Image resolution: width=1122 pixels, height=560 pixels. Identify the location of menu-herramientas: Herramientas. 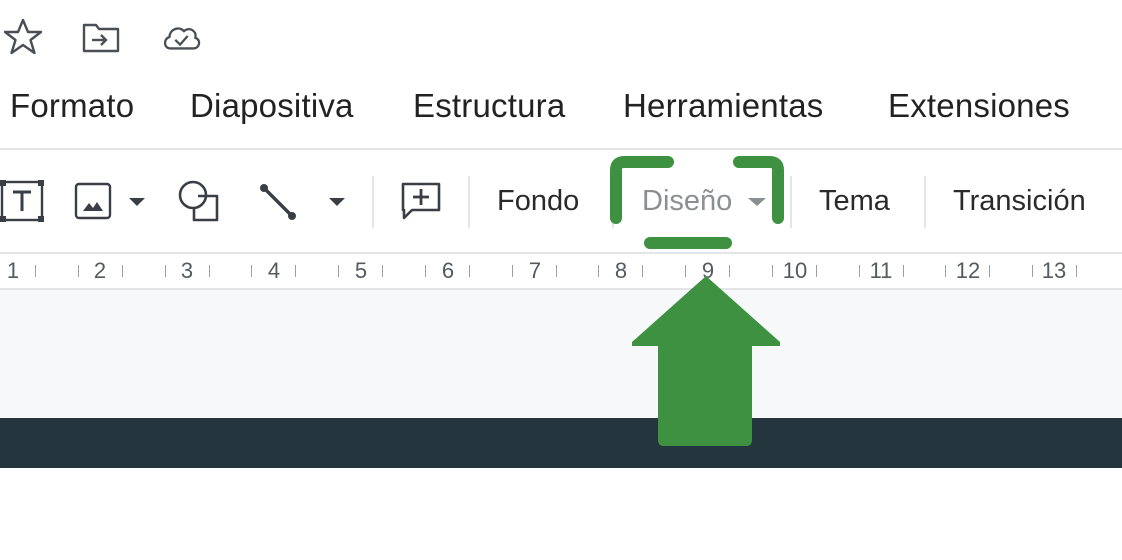
(723, 106).